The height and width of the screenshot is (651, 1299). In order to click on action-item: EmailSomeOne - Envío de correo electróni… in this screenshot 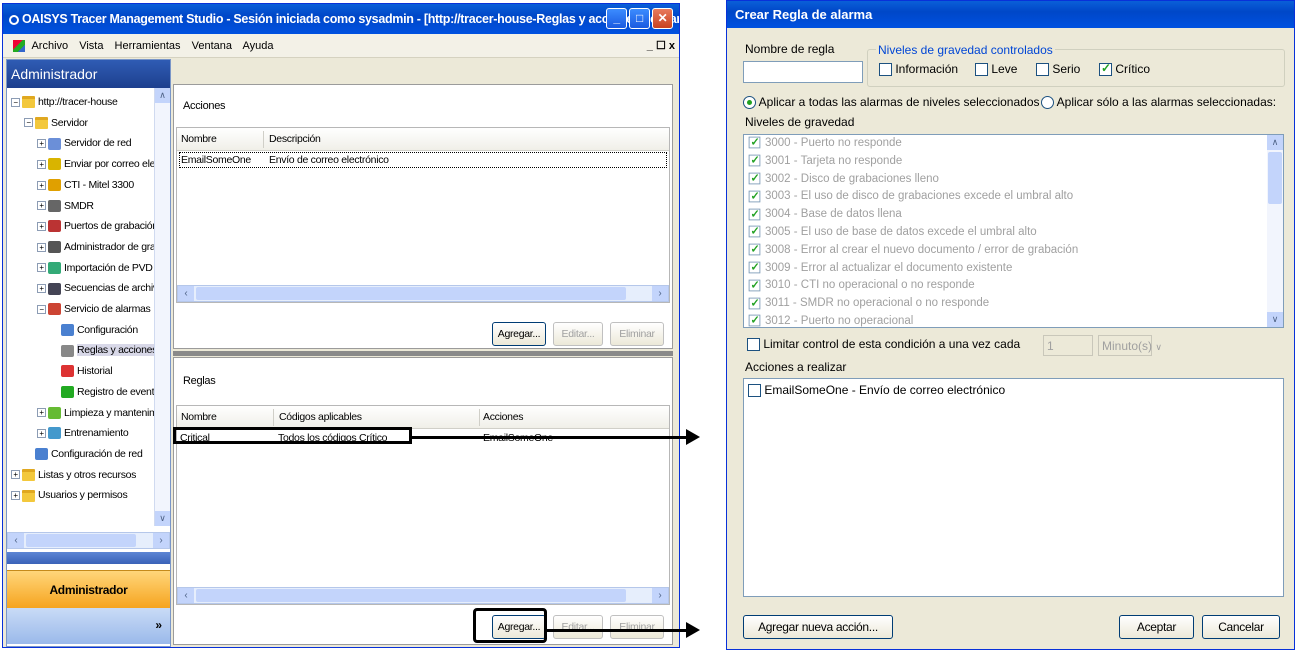, I will do `click(876, 390)`.